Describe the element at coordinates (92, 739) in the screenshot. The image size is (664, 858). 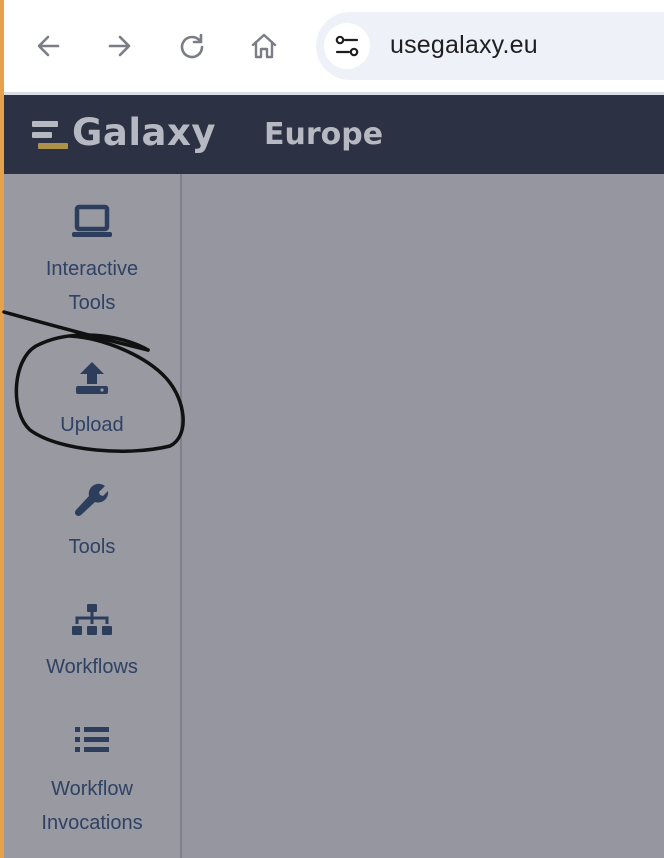
I see `list-icon` at that location.